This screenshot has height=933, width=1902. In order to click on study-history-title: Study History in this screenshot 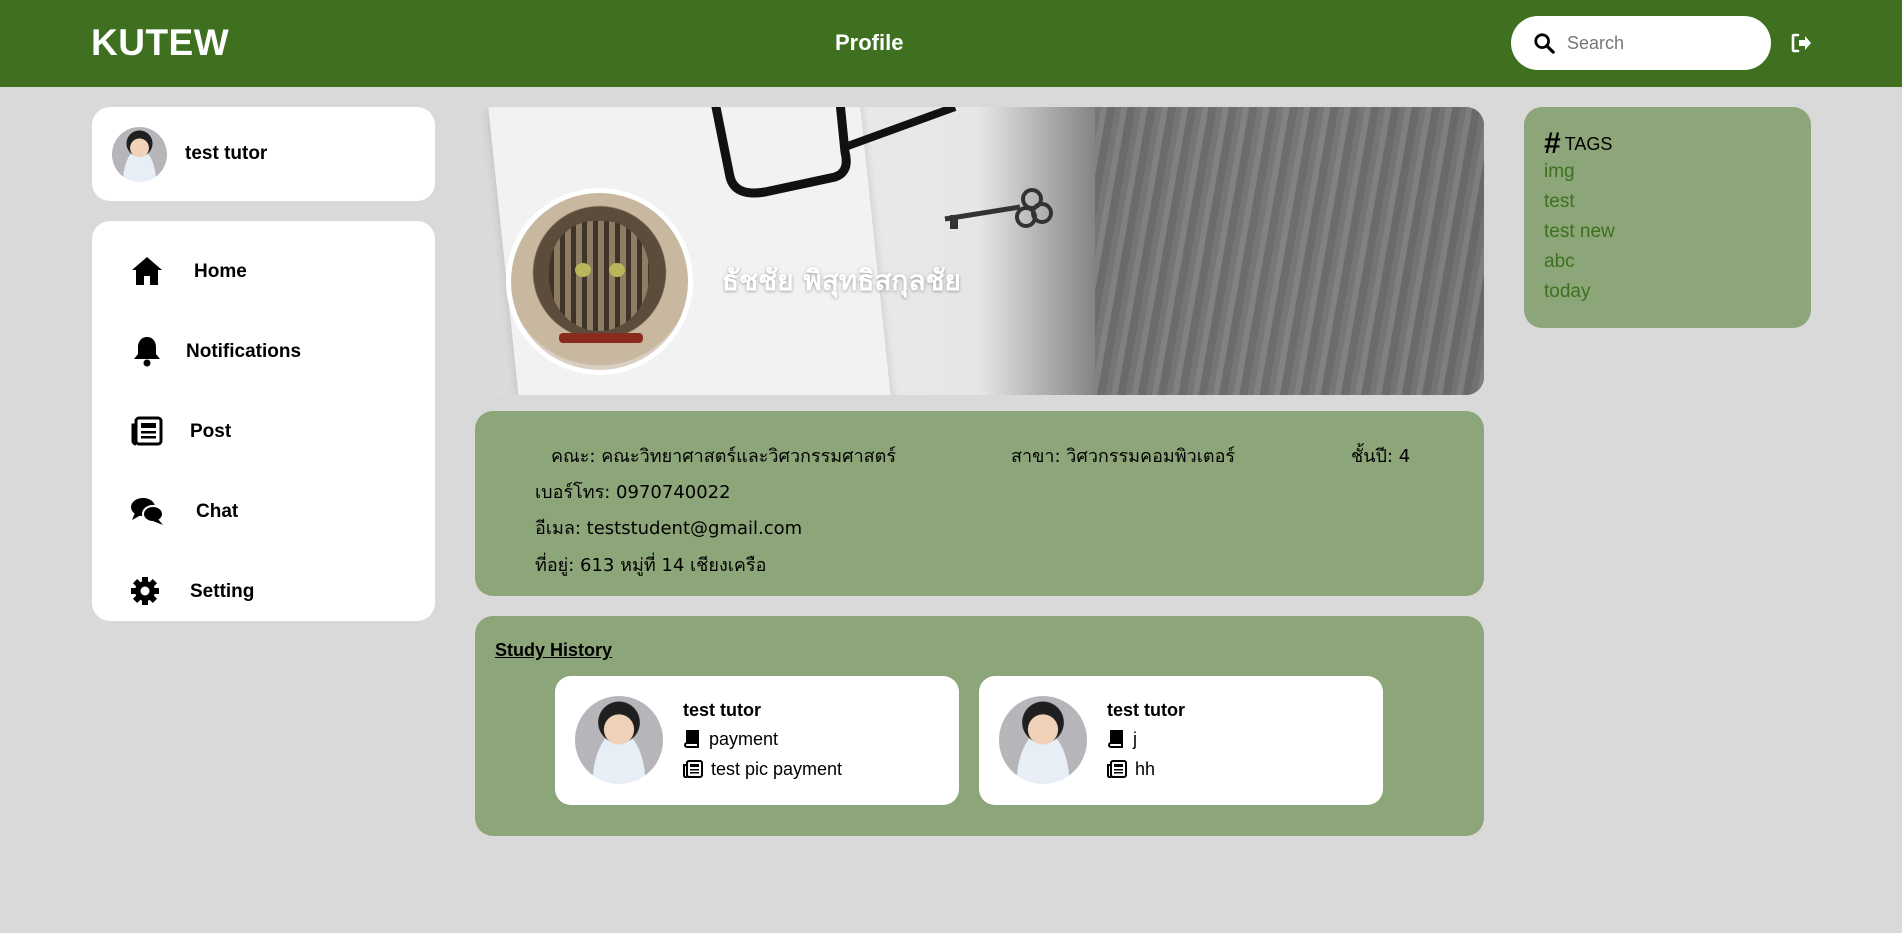, I will do `click(553, 650)`.